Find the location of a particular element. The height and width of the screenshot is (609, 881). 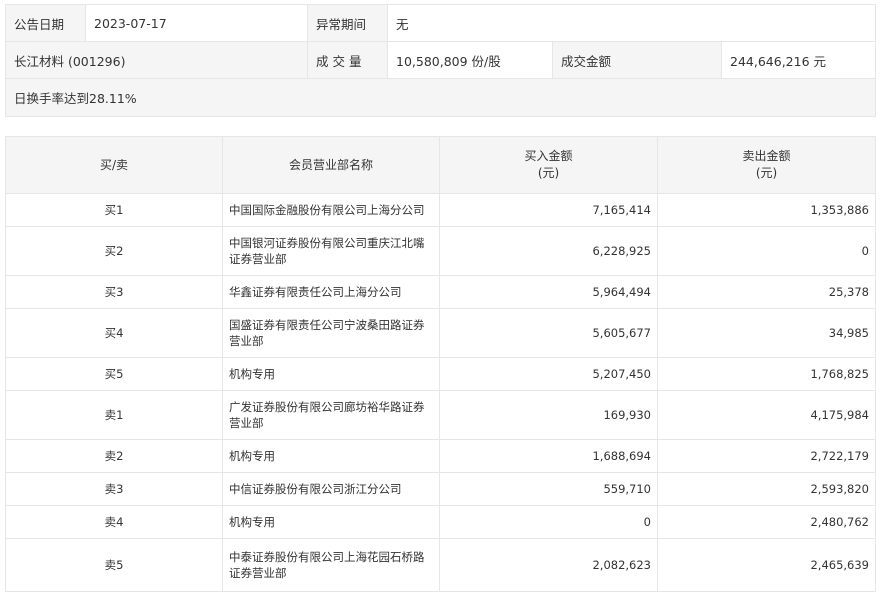

row-sell-amount: 2,480,762 is located at coordinates (766, 522).